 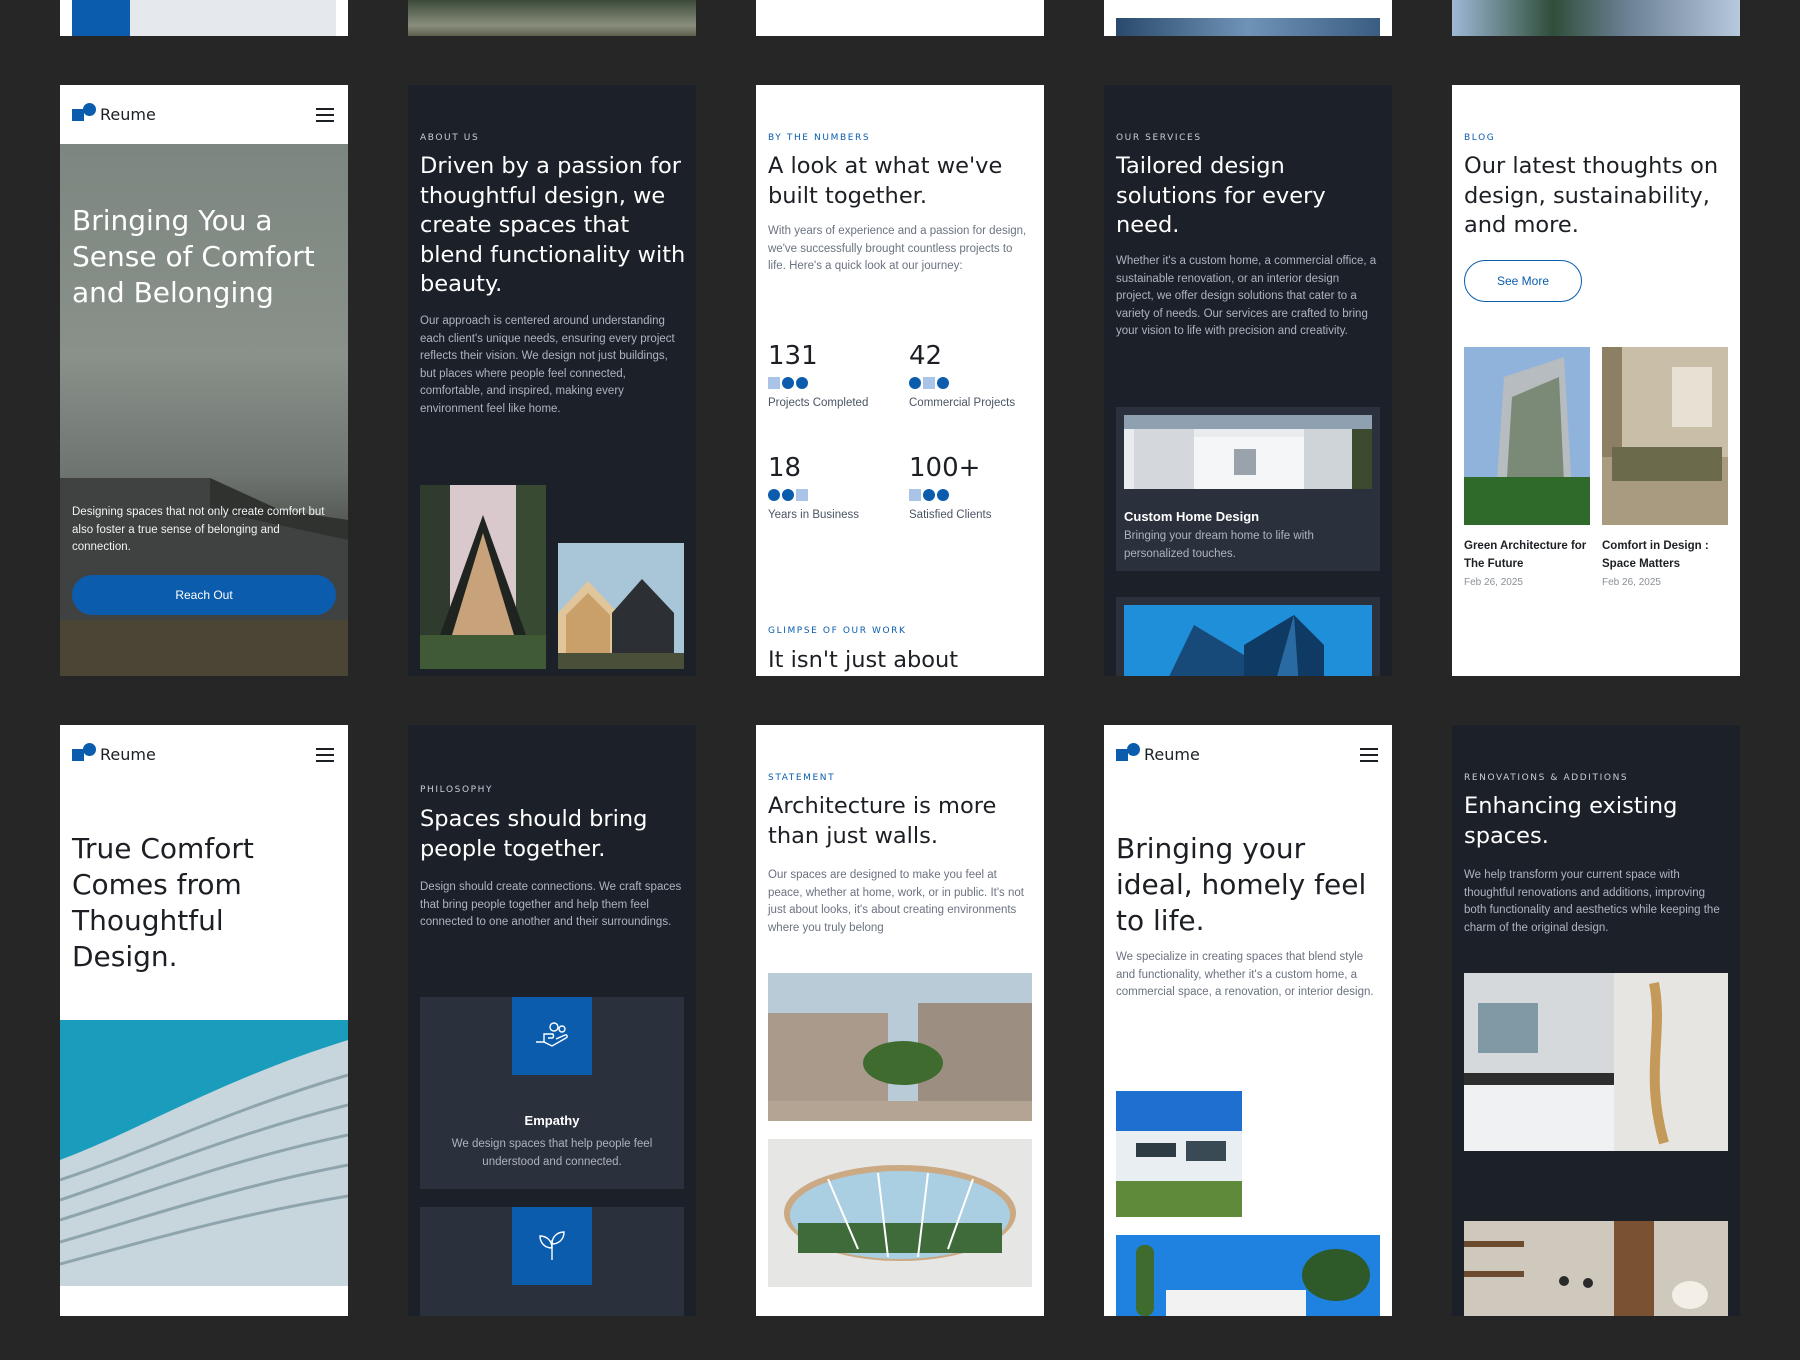 What do you see at coordinates (813, 515) in the screenshot?
I see `stat-label: Years in Business` at bounding box center [813, 515].